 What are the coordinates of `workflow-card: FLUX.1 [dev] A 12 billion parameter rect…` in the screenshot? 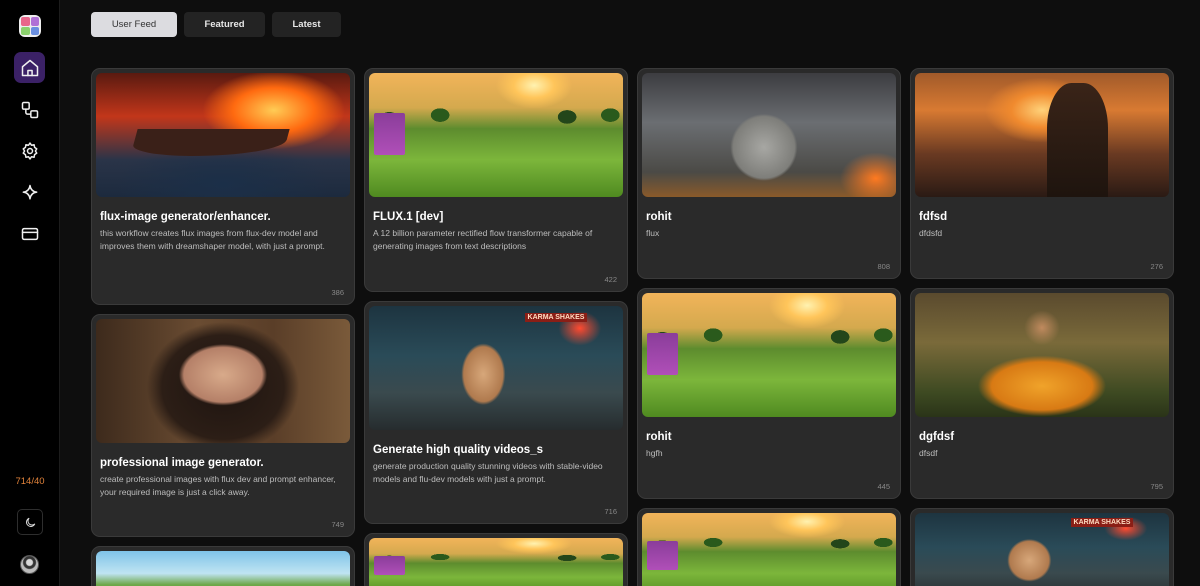 It's located at (496, 180).